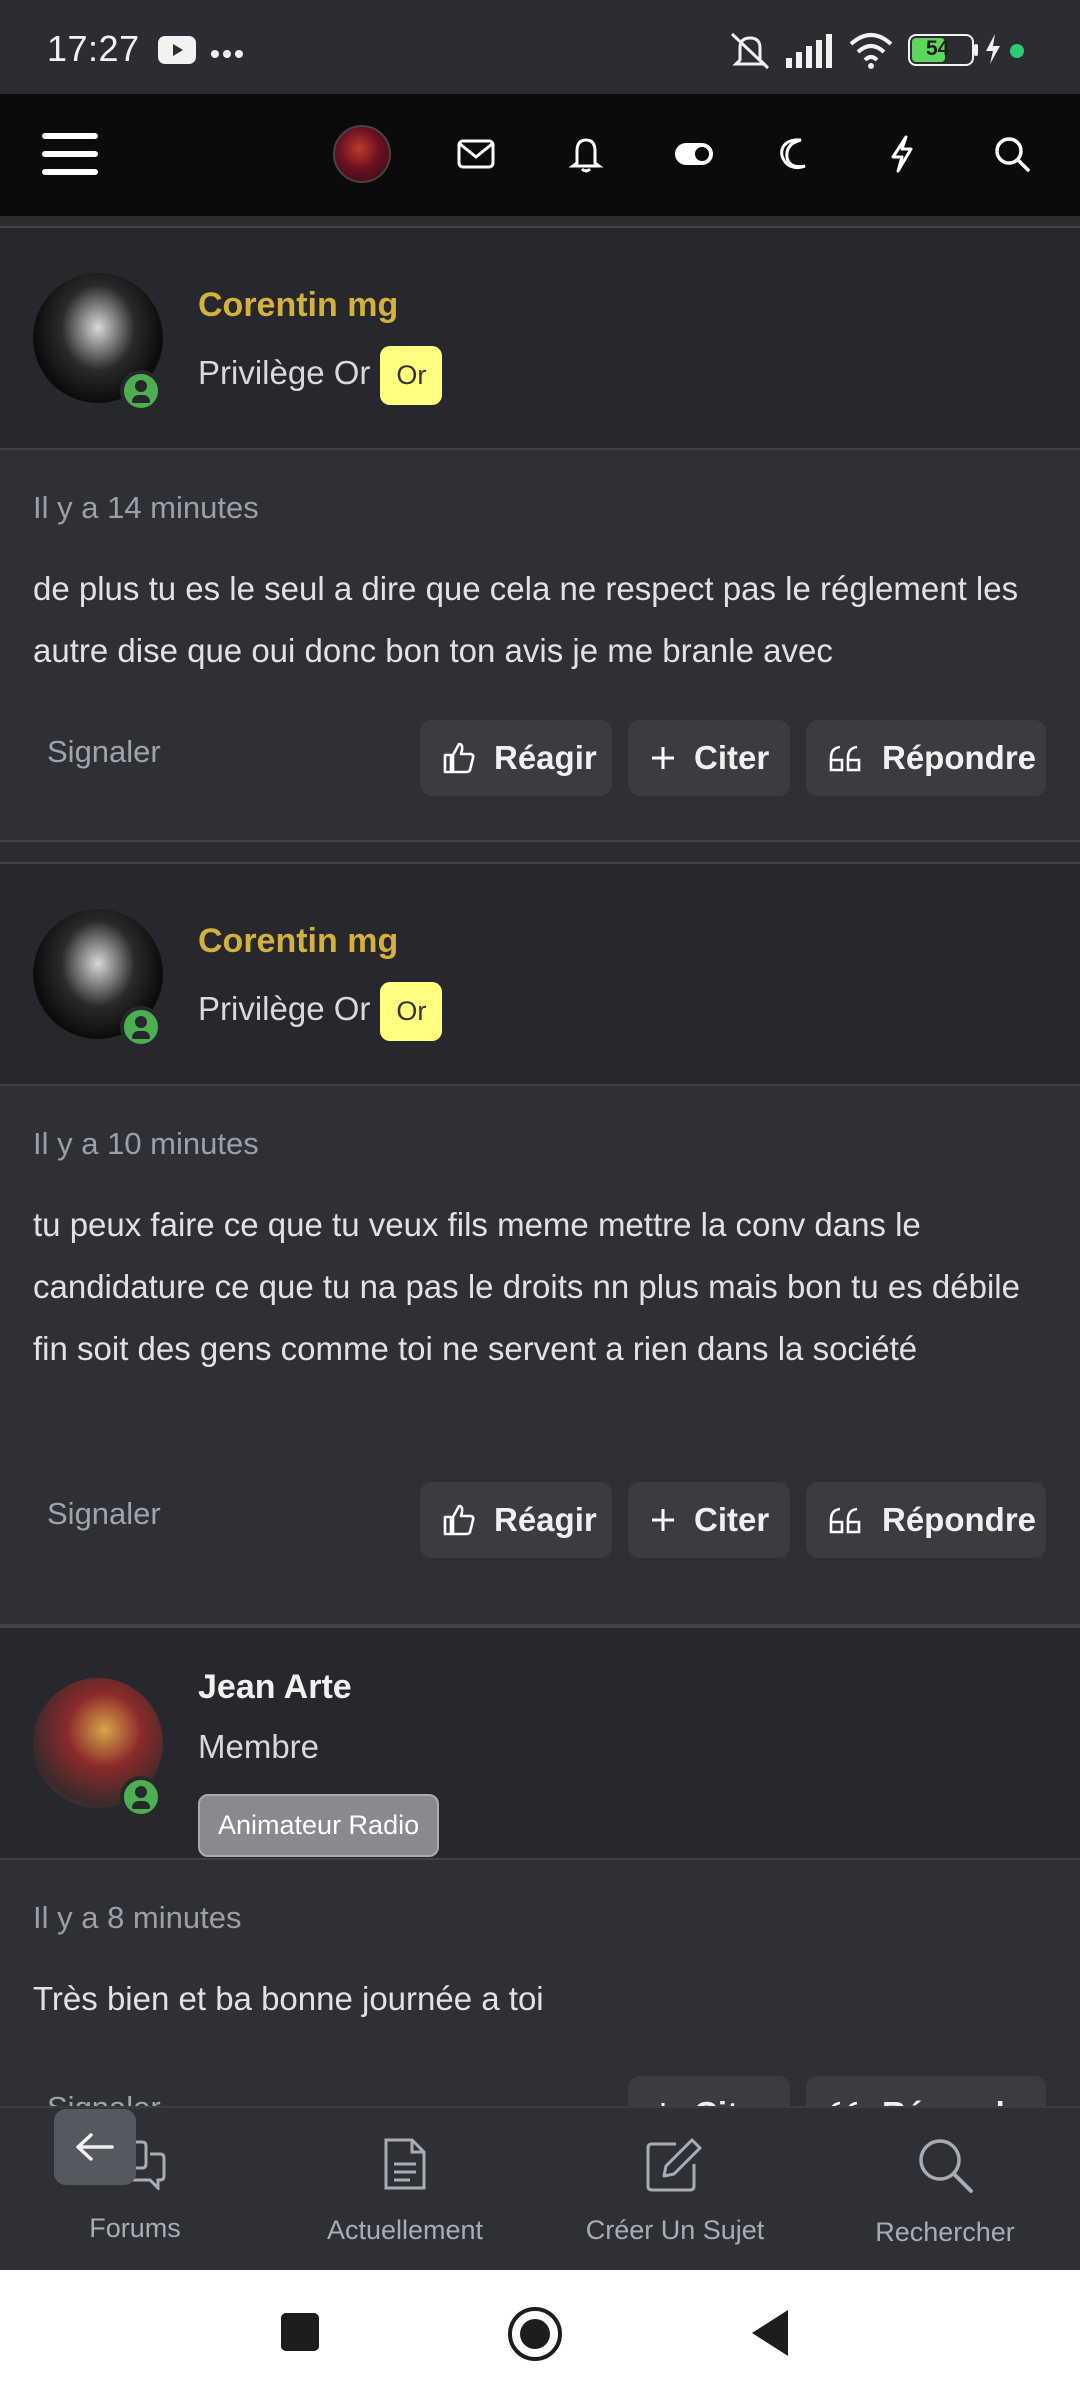 The width and height of the screenshot is (1080, 2400). Describe the element at coordinates (540, 1744) in the screenshot. I see `post-header: Jean Arte Membre Animateur Radio` at that location.